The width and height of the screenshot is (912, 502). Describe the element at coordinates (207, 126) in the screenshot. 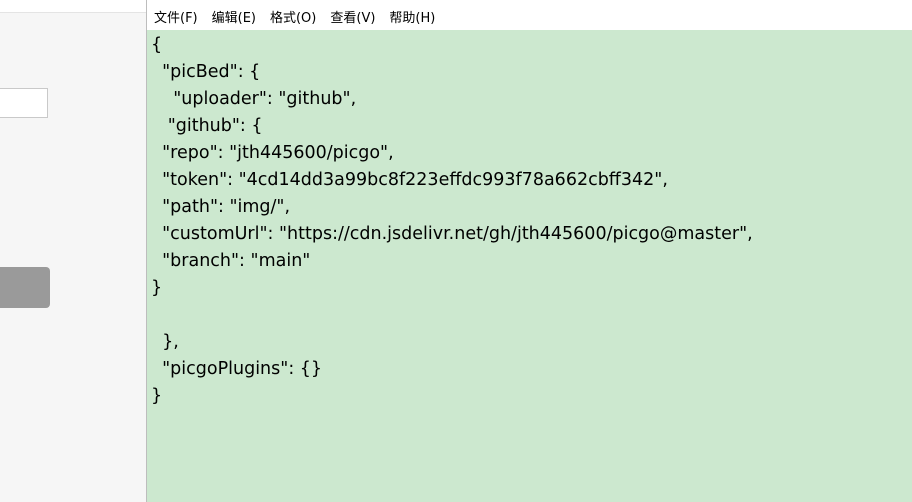

I see `editor-line: "github": {` at that location.